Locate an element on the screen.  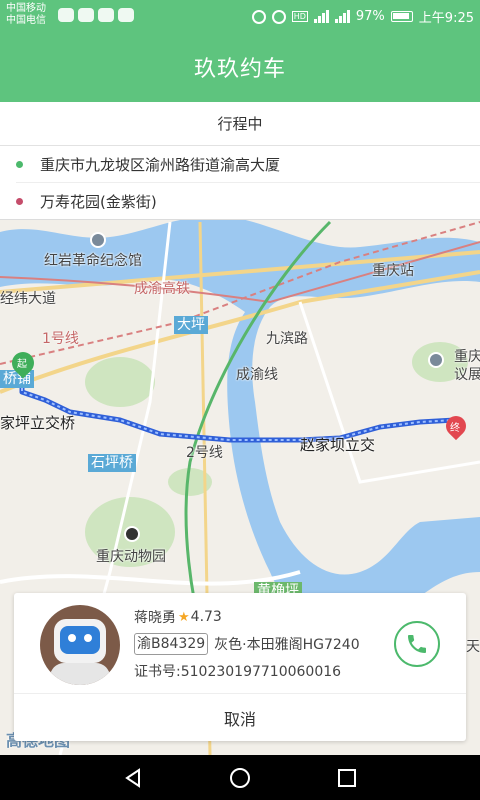
notification-icon is located at coordinates (66, 15).